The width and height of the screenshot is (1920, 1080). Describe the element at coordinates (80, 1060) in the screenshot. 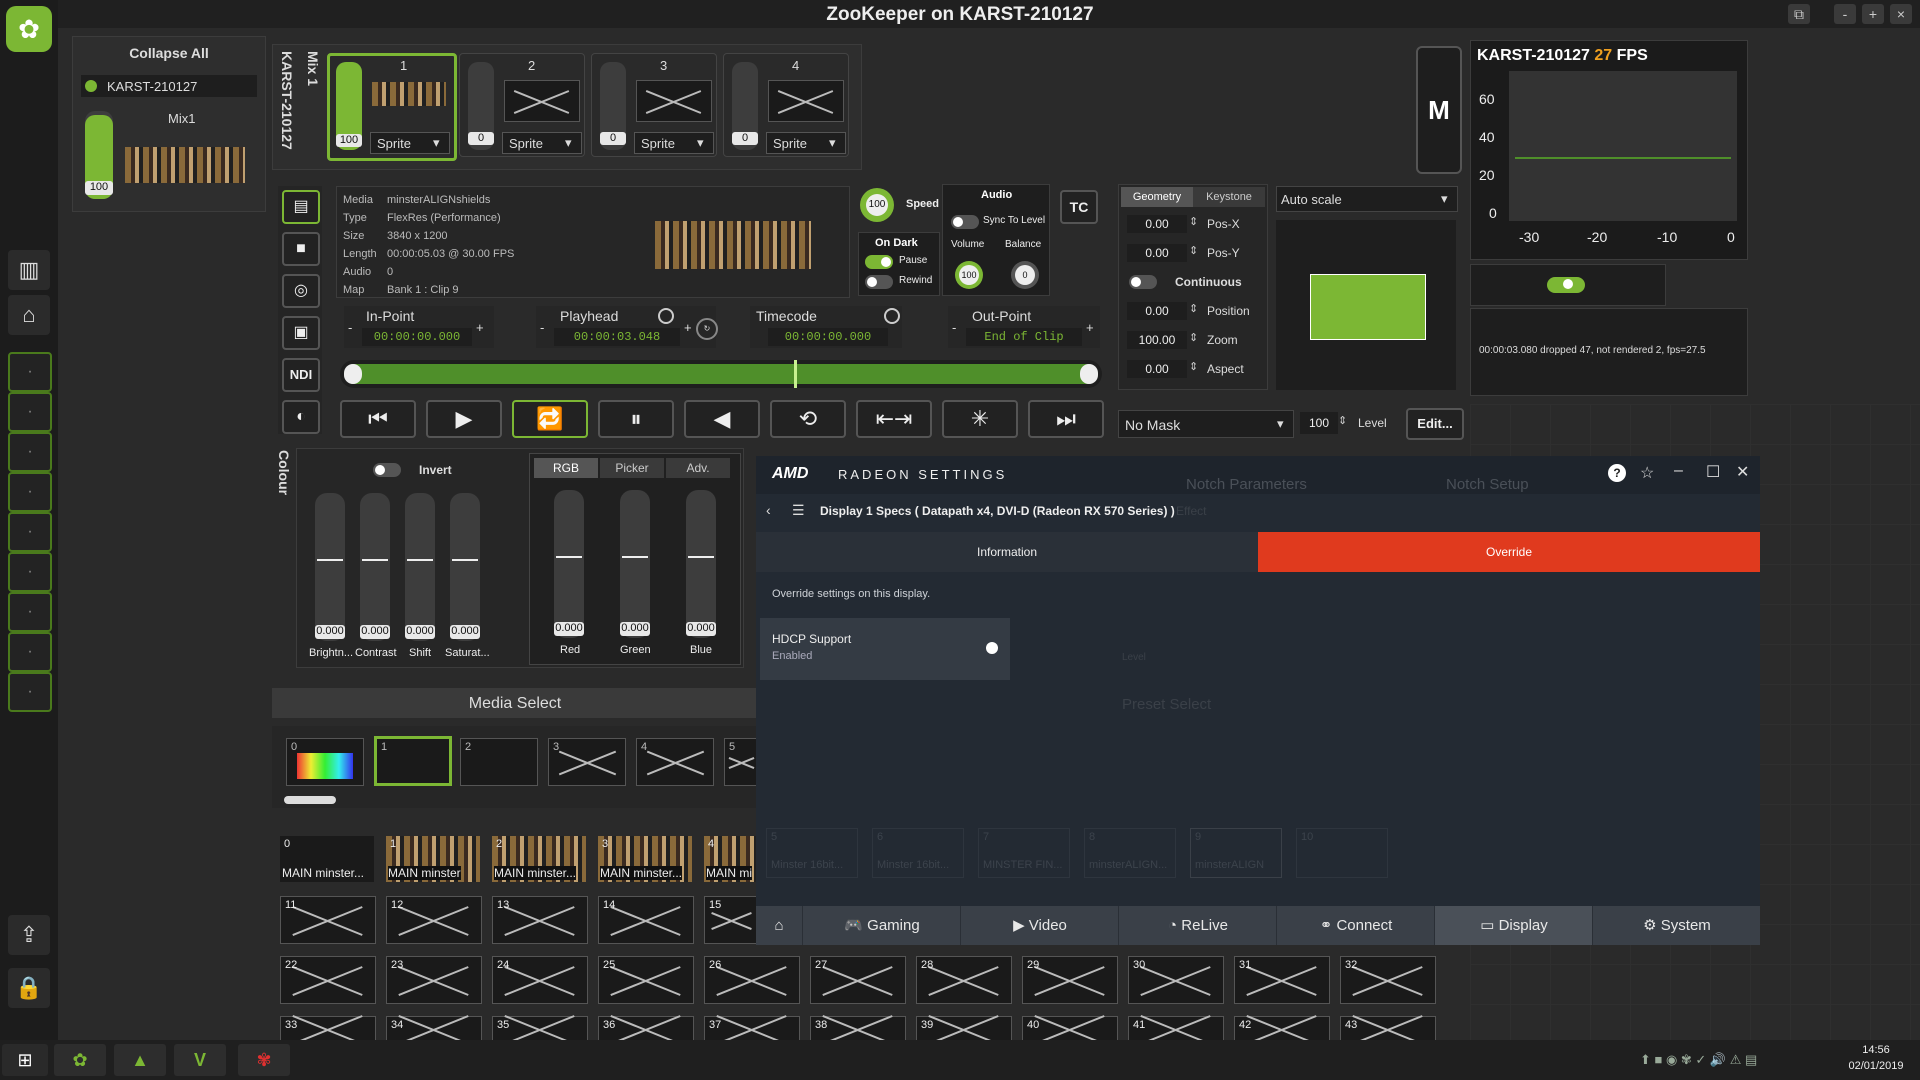

I see `zookeeper-task-icon: ✿` at that location.